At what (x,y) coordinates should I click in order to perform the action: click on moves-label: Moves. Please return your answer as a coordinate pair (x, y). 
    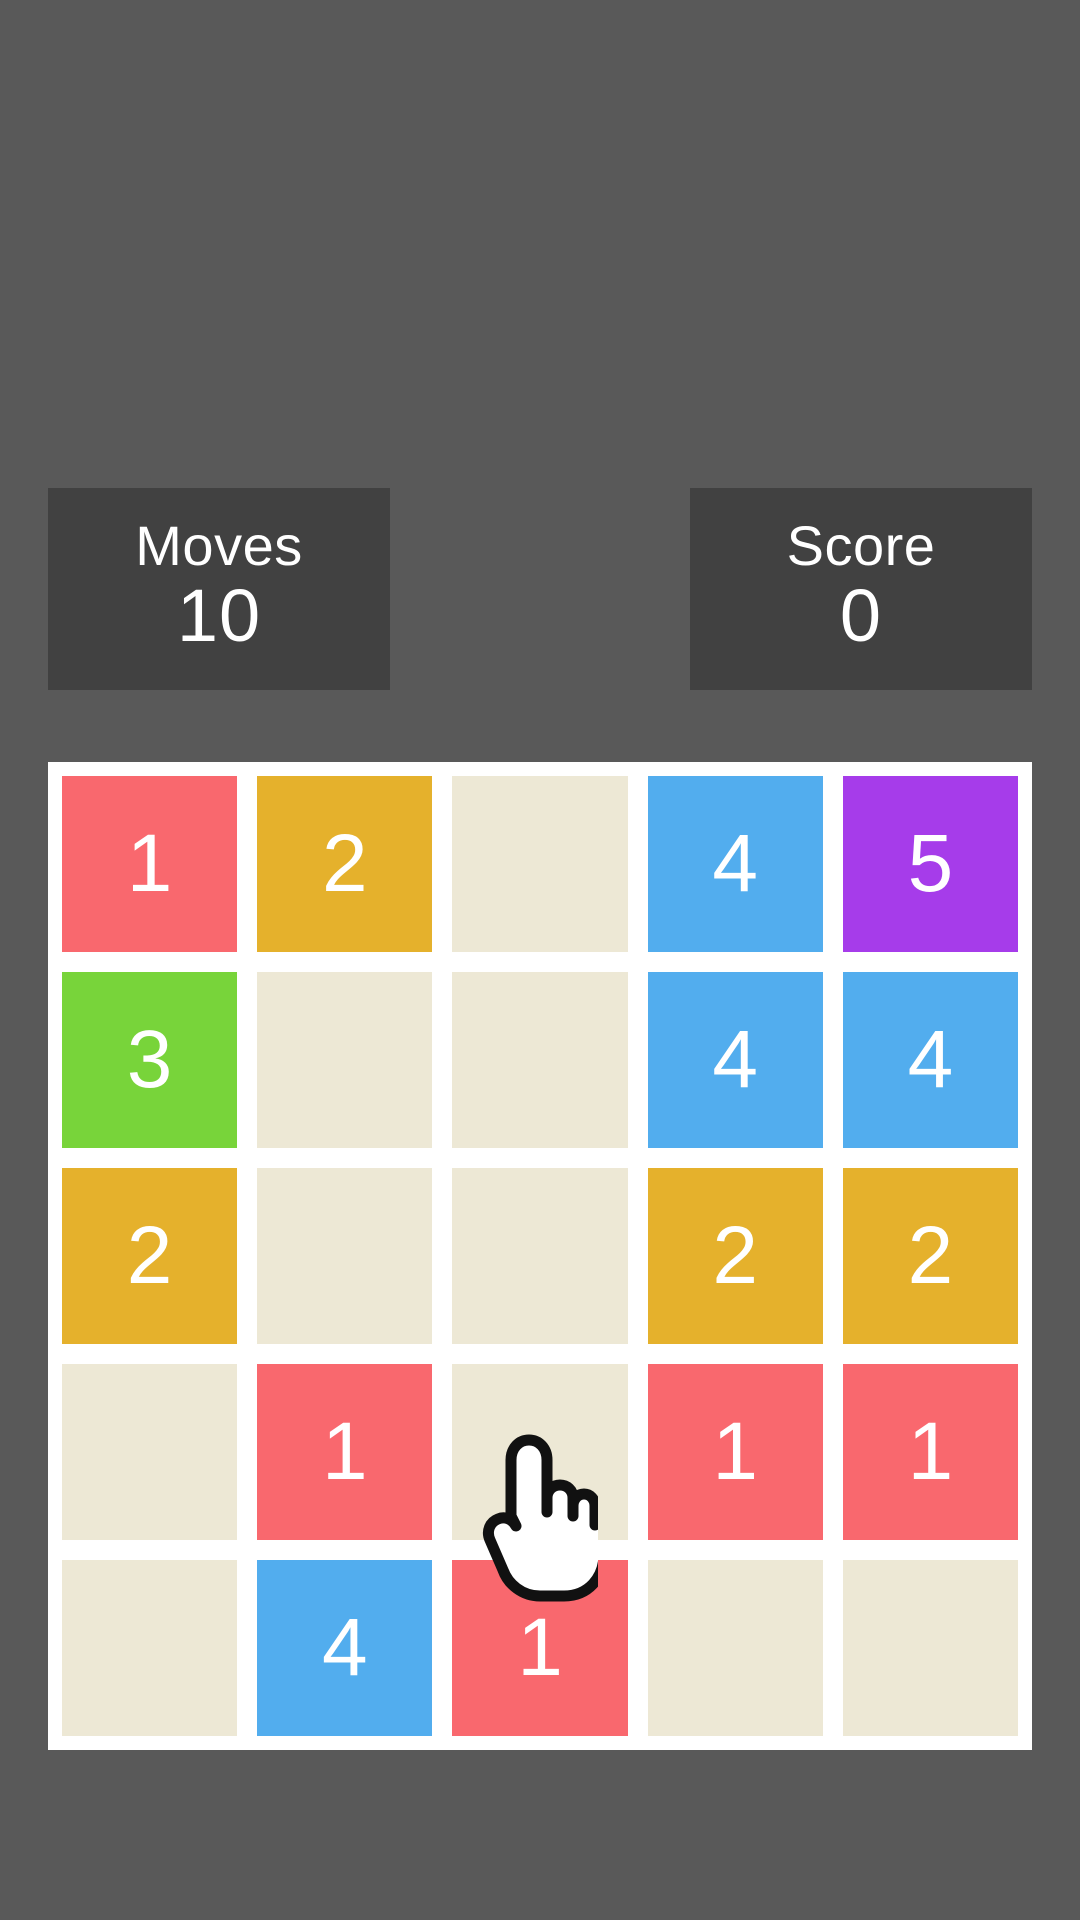
    Looking at the image, I should click on (219, 545).